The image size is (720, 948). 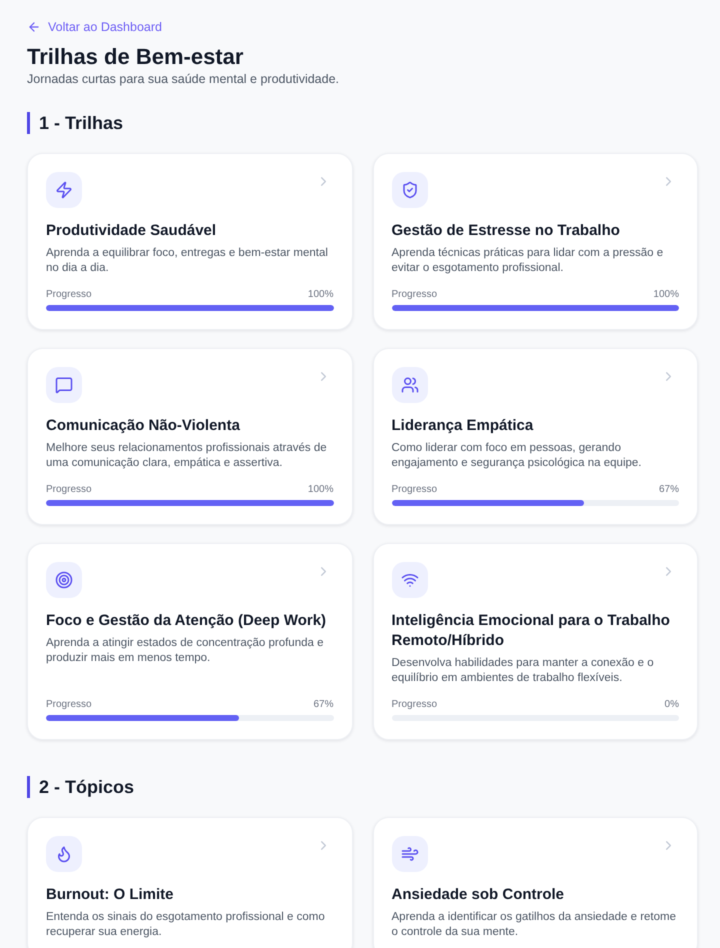 What do you see at coordinates (143, 426) in the screenshot?
I see `card-title: Comunicação Não-Violenta` at bounding box center [143, 426].